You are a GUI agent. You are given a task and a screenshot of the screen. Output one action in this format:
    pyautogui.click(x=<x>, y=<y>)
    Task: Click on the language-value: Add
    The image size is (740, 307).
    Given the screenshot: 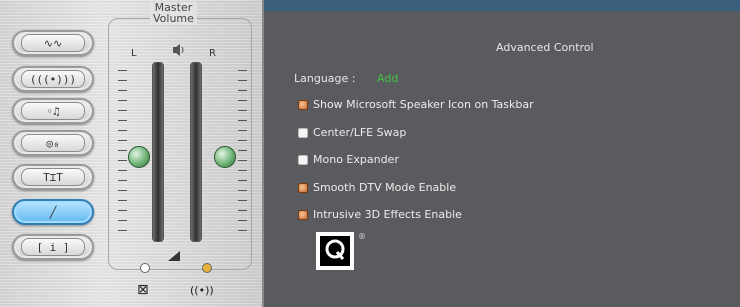 What is the action you would take?
    pyautogui.click(x=387, y=78)
    